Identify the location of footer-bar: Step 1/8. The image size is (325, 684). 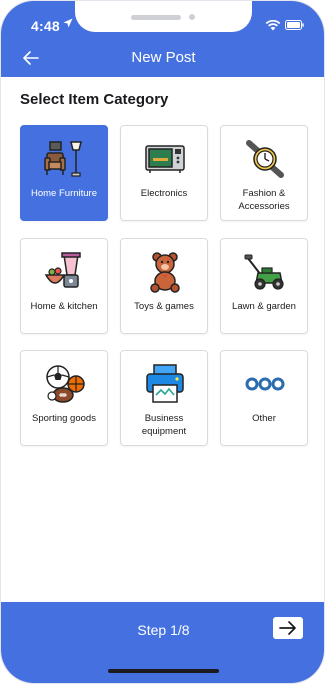
(162, 642).